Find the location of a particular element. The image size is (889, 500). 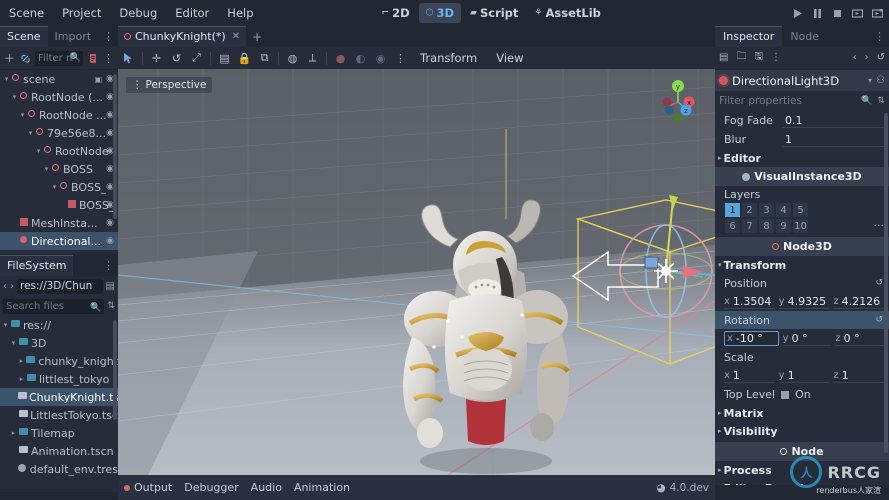

scale-y-field: y 1 is located at coordinates (804, 376).